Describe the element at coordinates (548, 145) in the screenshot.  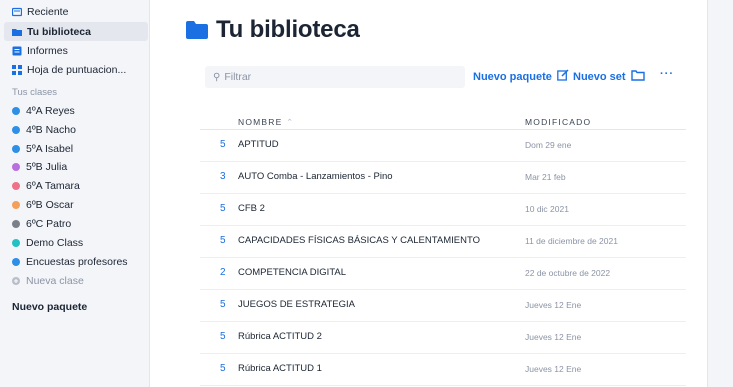
I see `item-date: Dom 29 ene` at that location.